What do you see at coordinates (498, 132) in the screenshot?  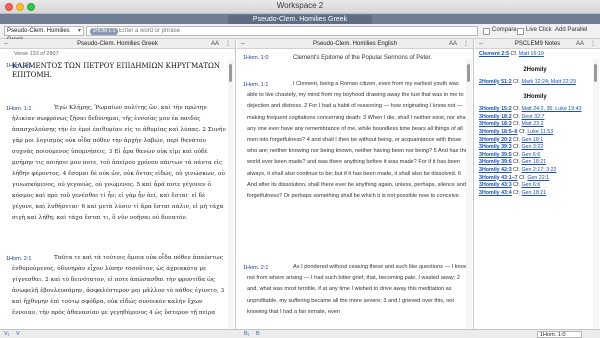 I see `note-ref: 3Homily 18:5–6` at bounding box center [498, 132].